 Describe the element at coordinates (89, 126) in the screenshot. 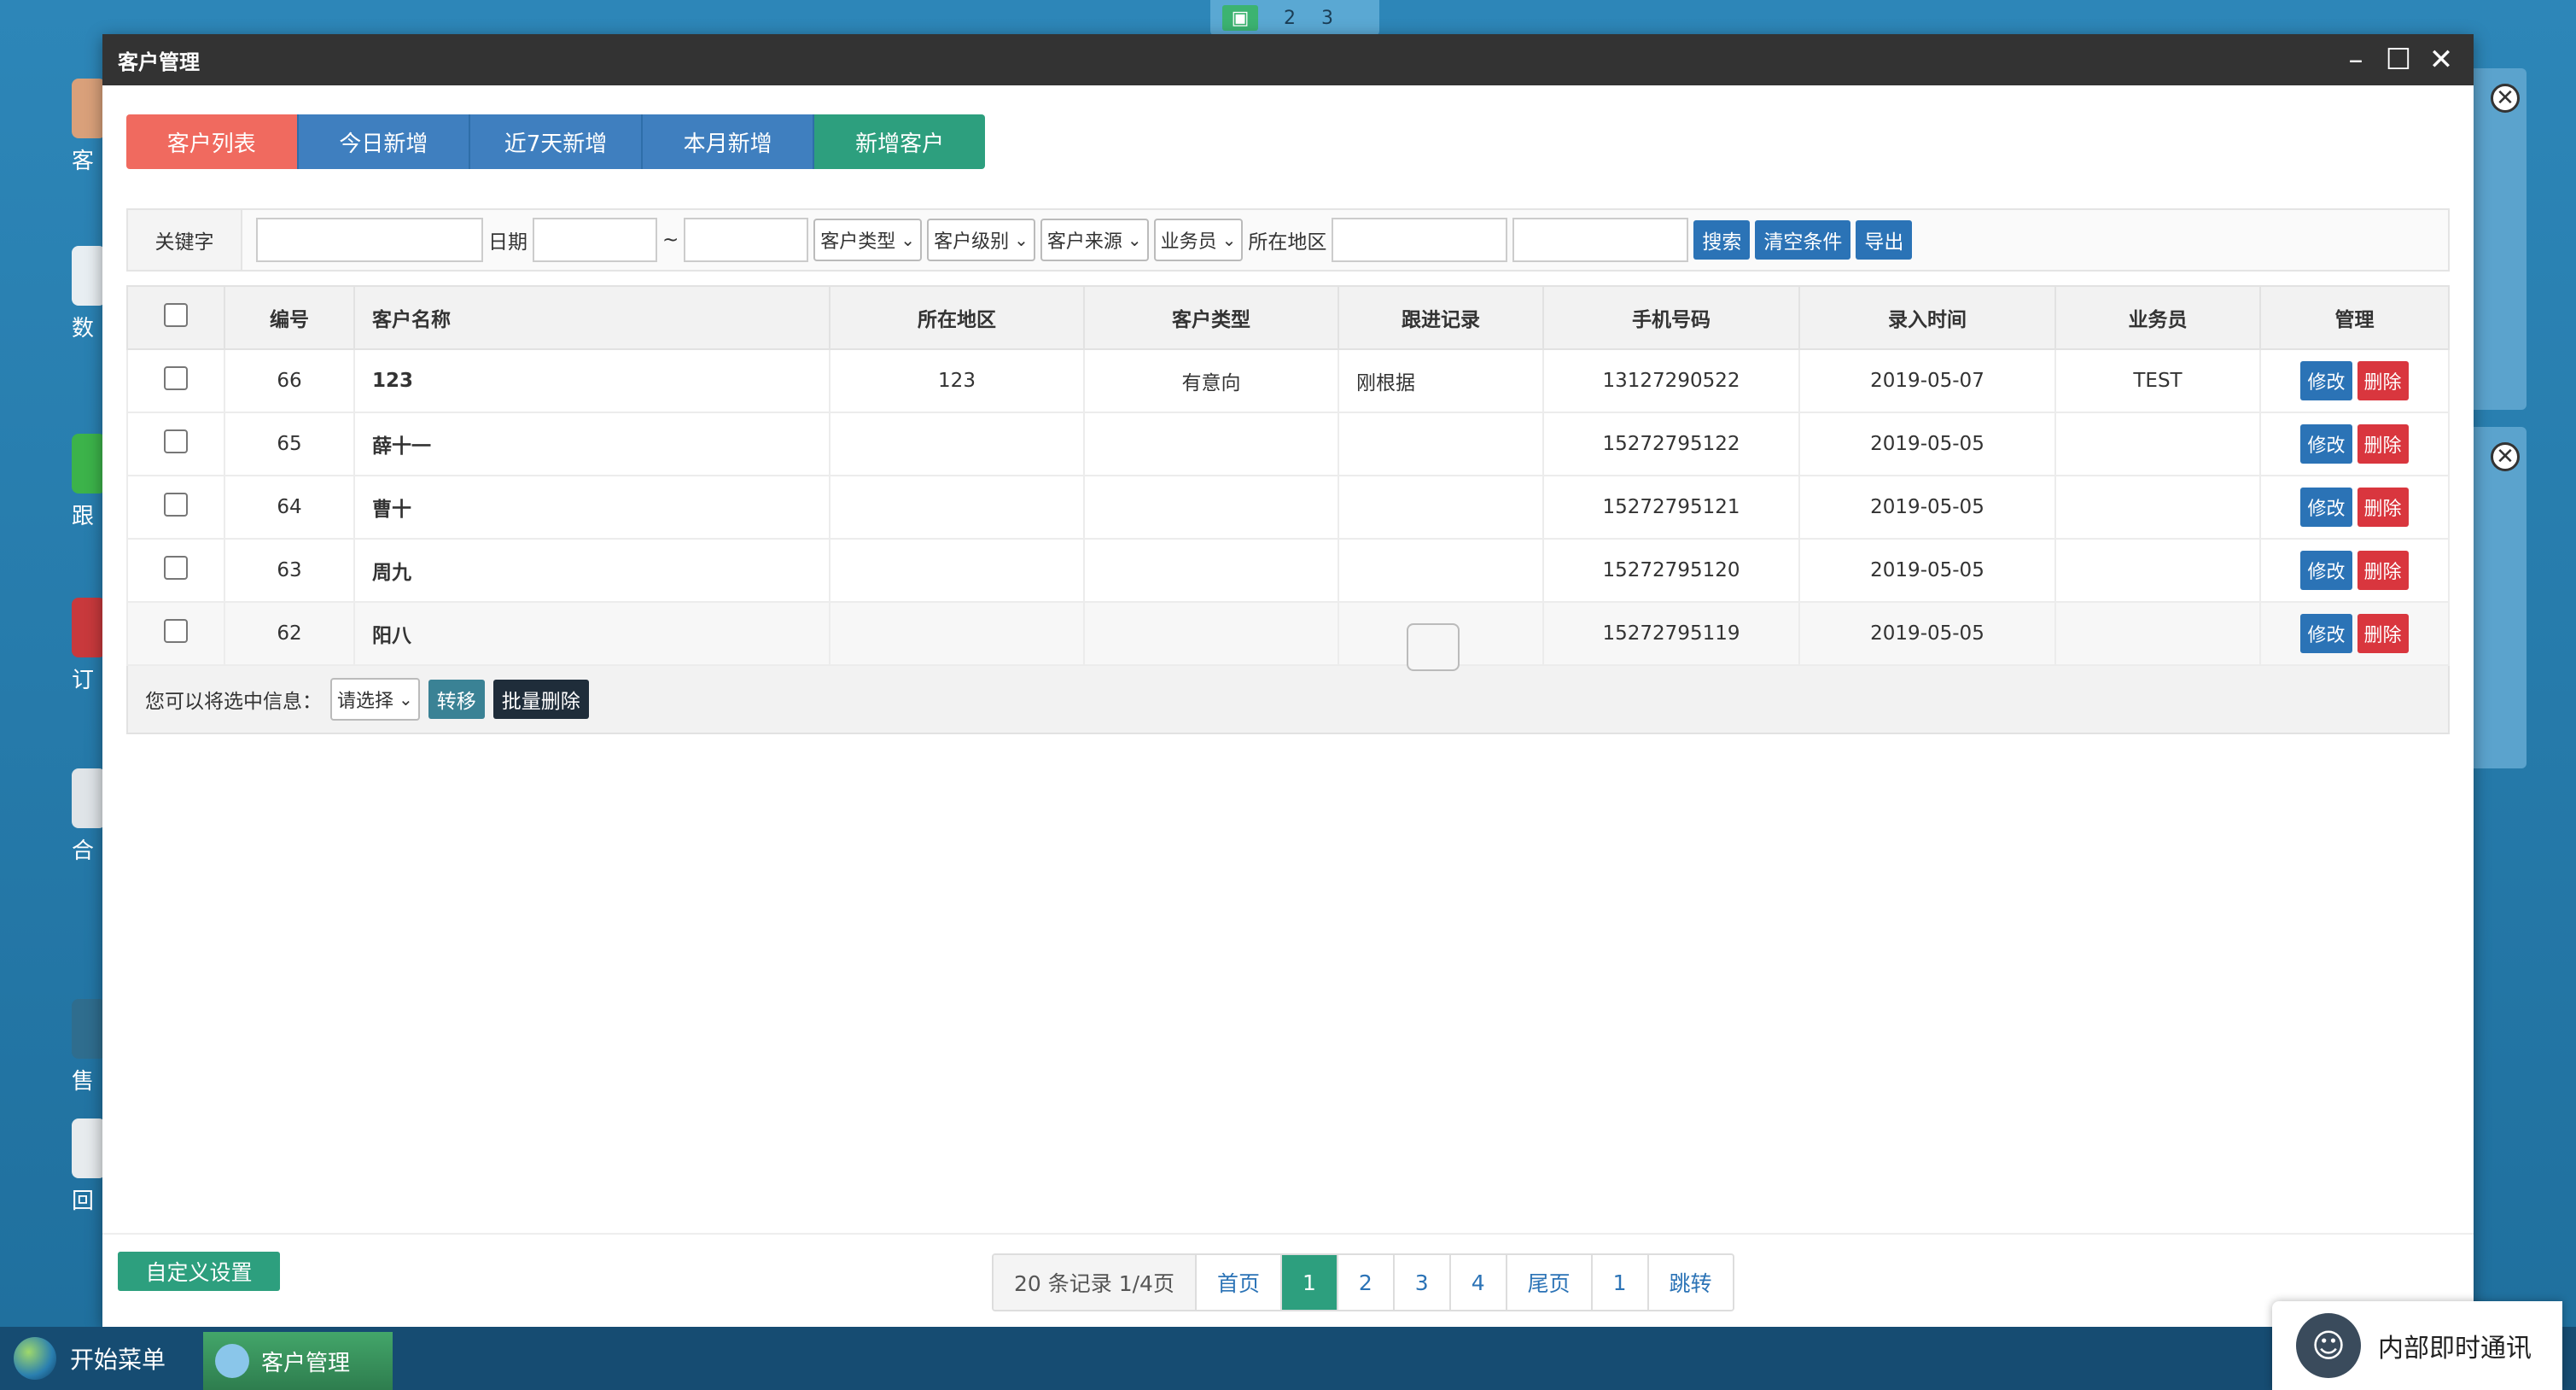

I see `desktop-icon-customer: 客` at that location.